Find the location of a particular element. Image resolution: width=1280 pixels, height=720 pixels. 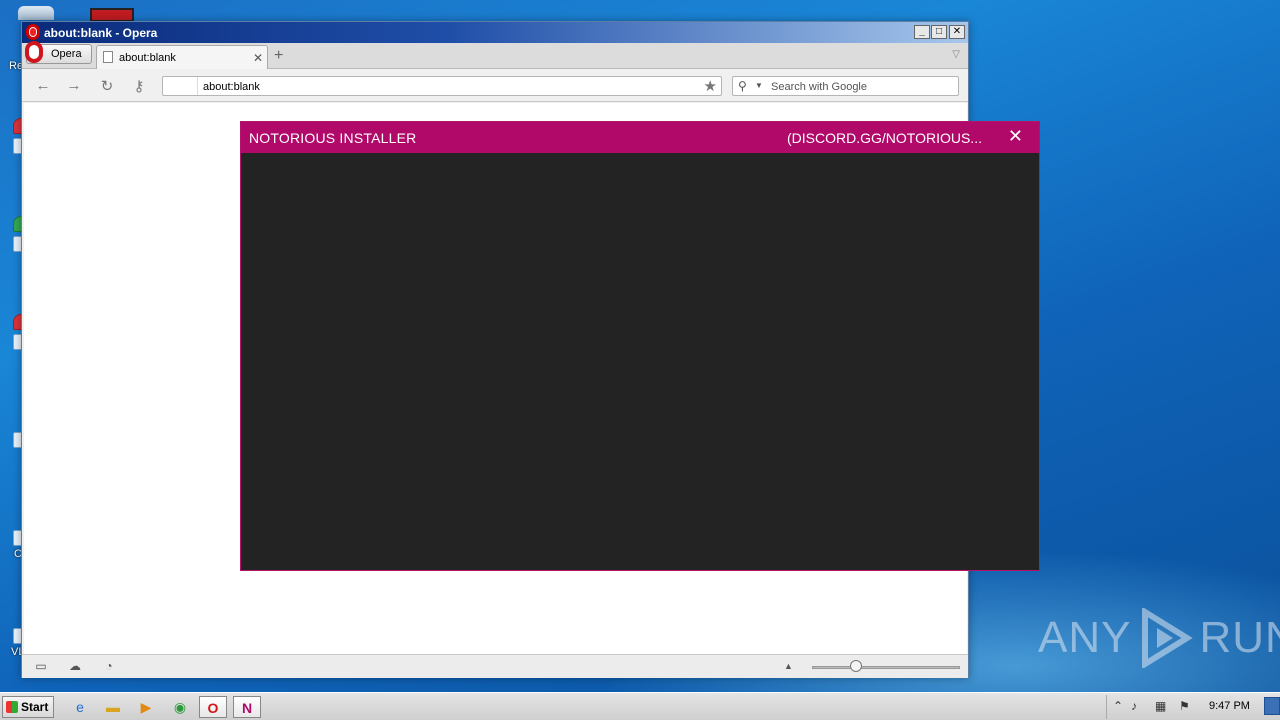

watermark-text-left: ANY is located at coordinates (1085, 637).